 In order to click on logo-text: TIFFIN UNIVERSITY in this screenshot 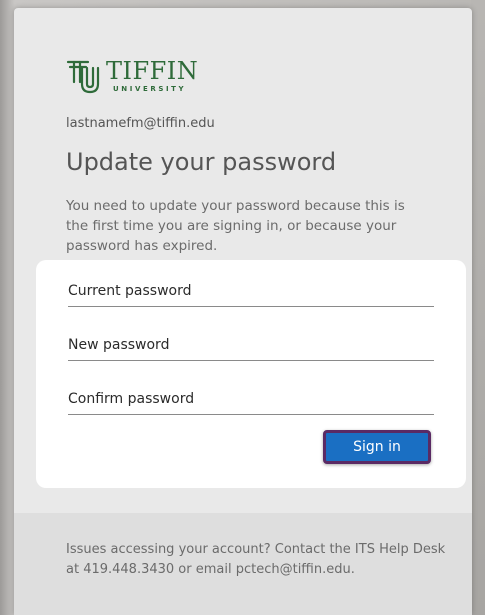, I will do `click(152, 75)`.